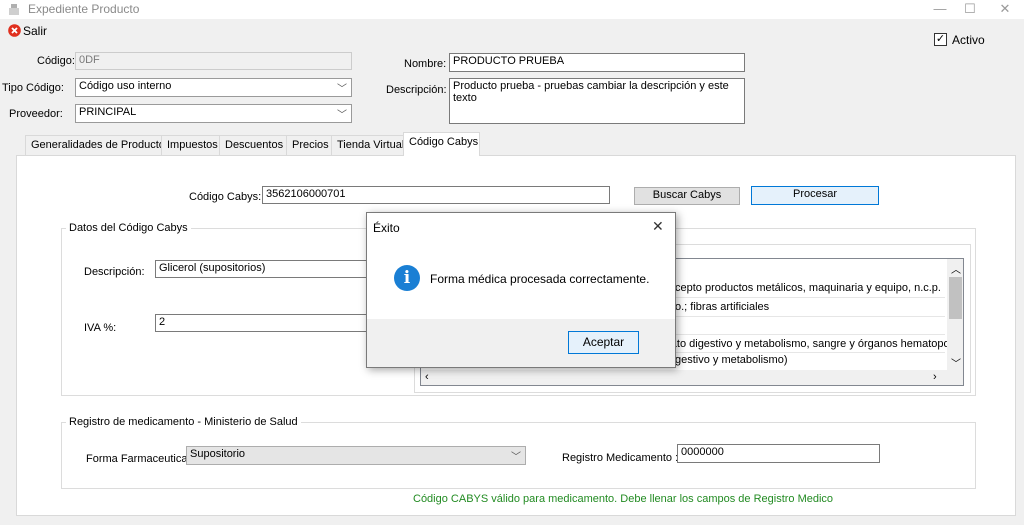  Describe the element at coordinates (225, 197) in the screenshot. I see `cabys-codigo-label: Código Cabys:` at that location.